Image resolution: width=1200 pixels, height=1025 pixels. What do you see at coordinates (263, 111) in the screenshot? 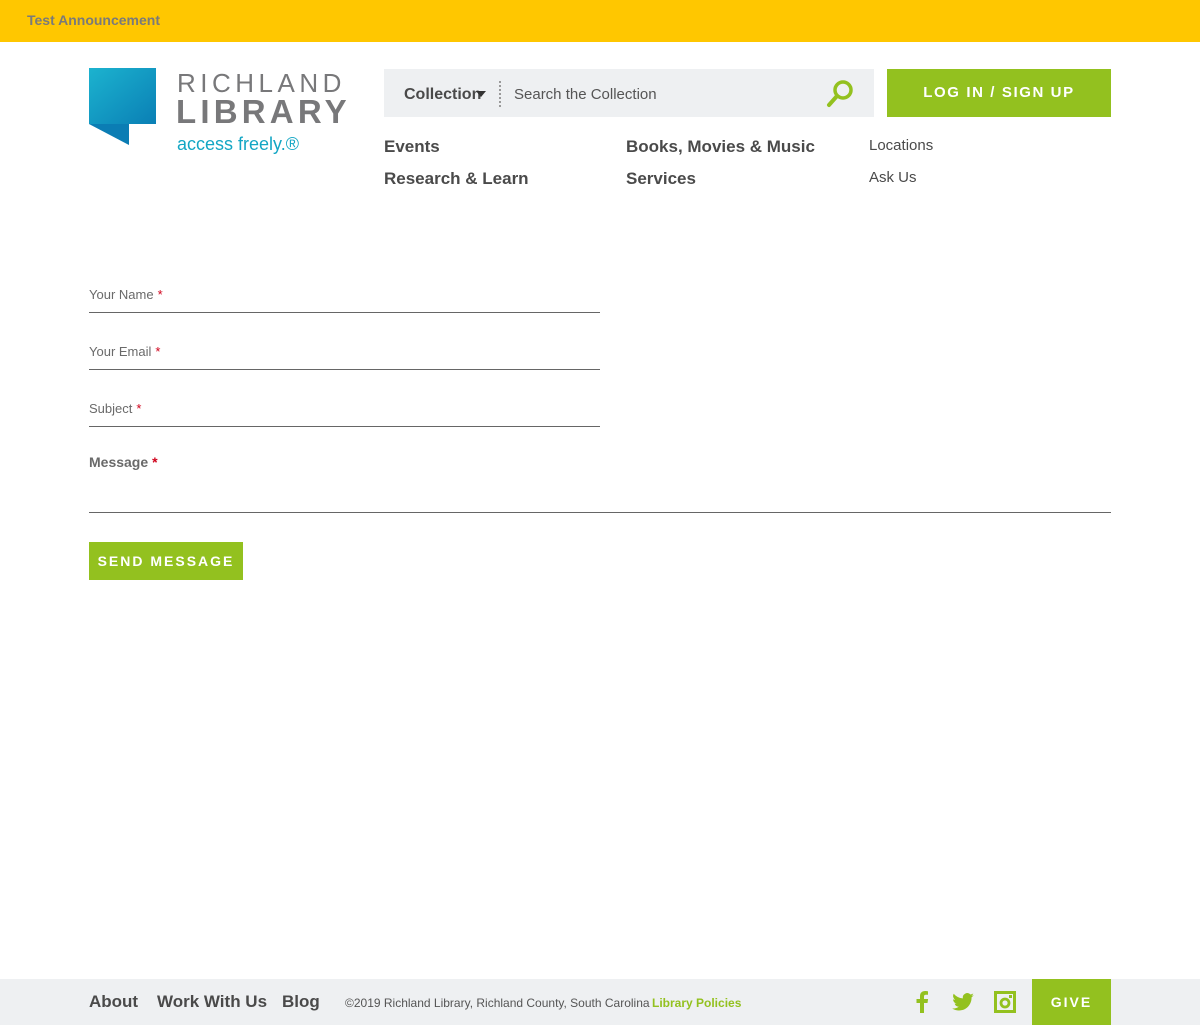
I see `logo-line2: LIBRARY` at bounding box center [263, 111].